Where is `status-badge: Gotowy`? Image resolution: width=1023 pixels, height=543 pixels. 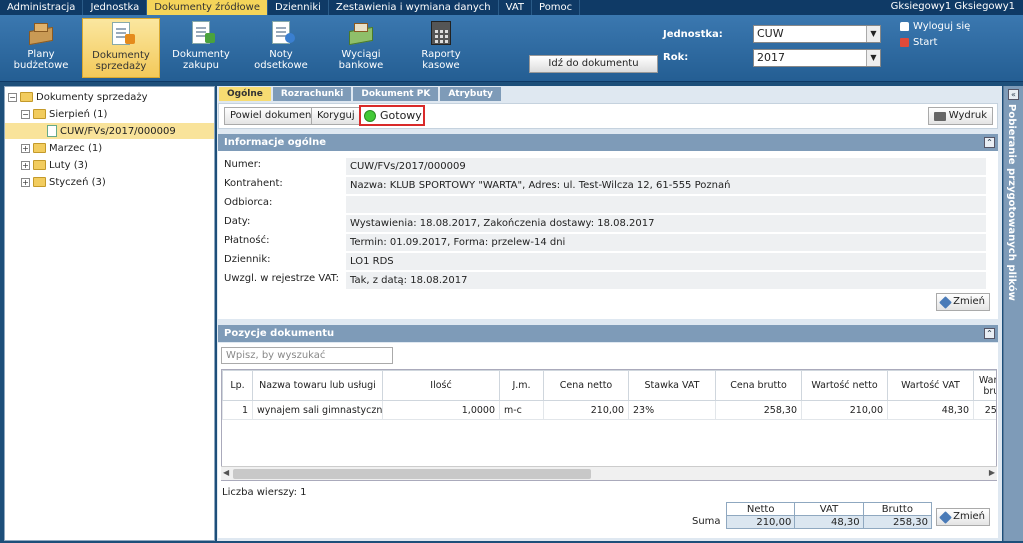
status-badge: Gotowy is located at coordinates (392, 115).